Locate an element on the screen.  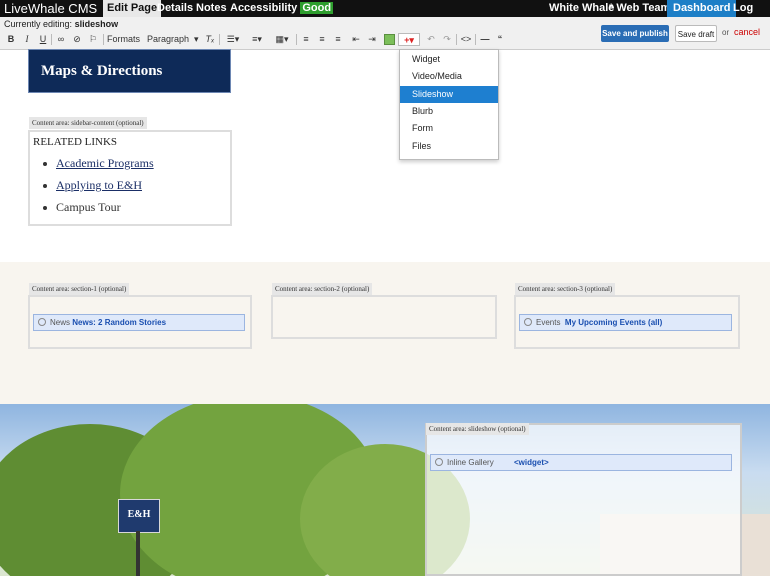
blockquote-icon: “ is located at coordinates (500, 39).